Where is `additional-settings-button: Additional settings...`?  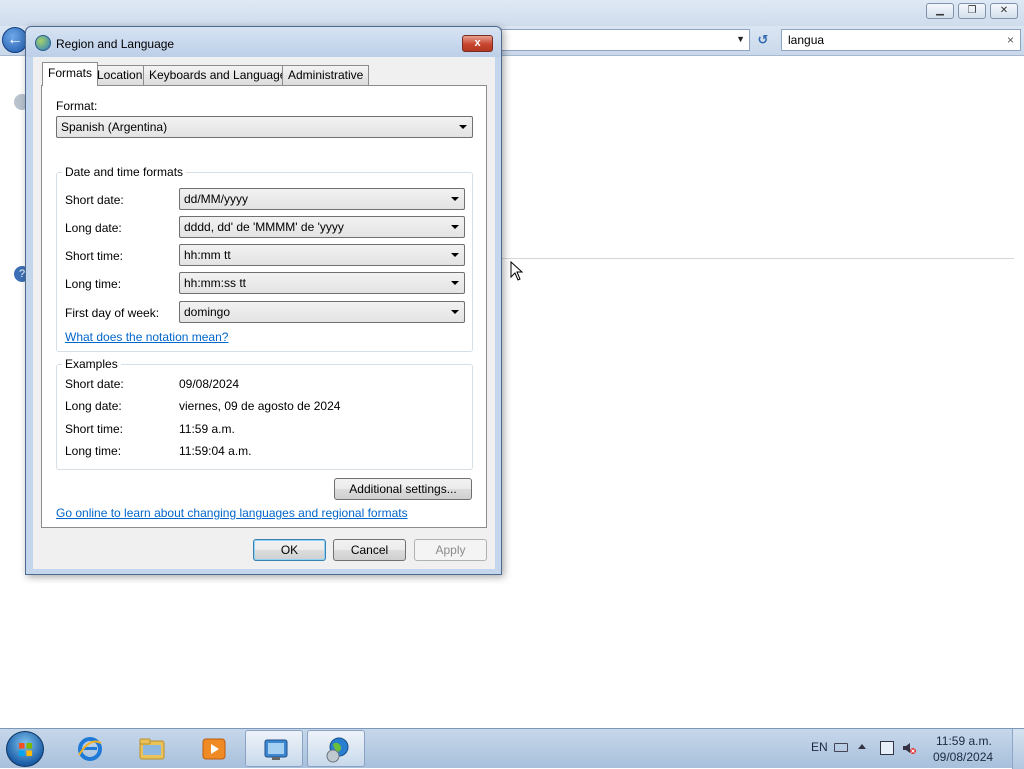 additional-settings-button: Additional settings... is located at coordinates (403, 489).